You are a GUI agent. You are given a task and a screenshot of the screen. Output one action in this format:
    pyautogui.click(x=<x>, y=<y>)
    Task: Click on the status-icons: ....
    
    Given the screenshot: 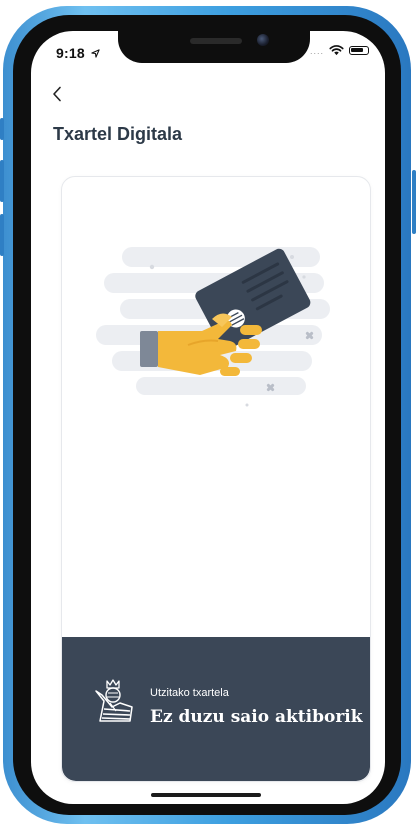 What is the action you would take?
    pyautogui.click(x=339, y=50)
    